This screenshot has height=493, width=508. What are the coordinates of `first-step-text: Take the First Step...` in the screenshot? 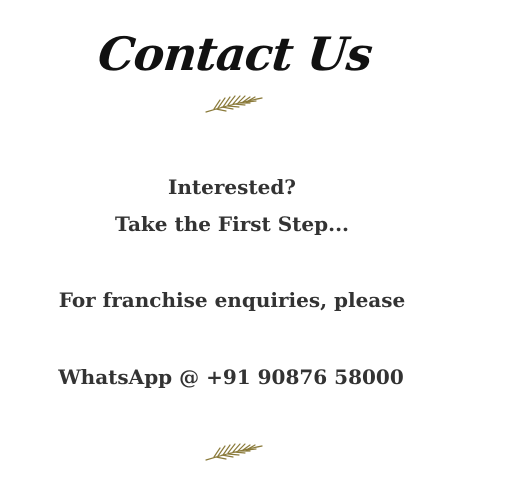 It's located at (231, 224).